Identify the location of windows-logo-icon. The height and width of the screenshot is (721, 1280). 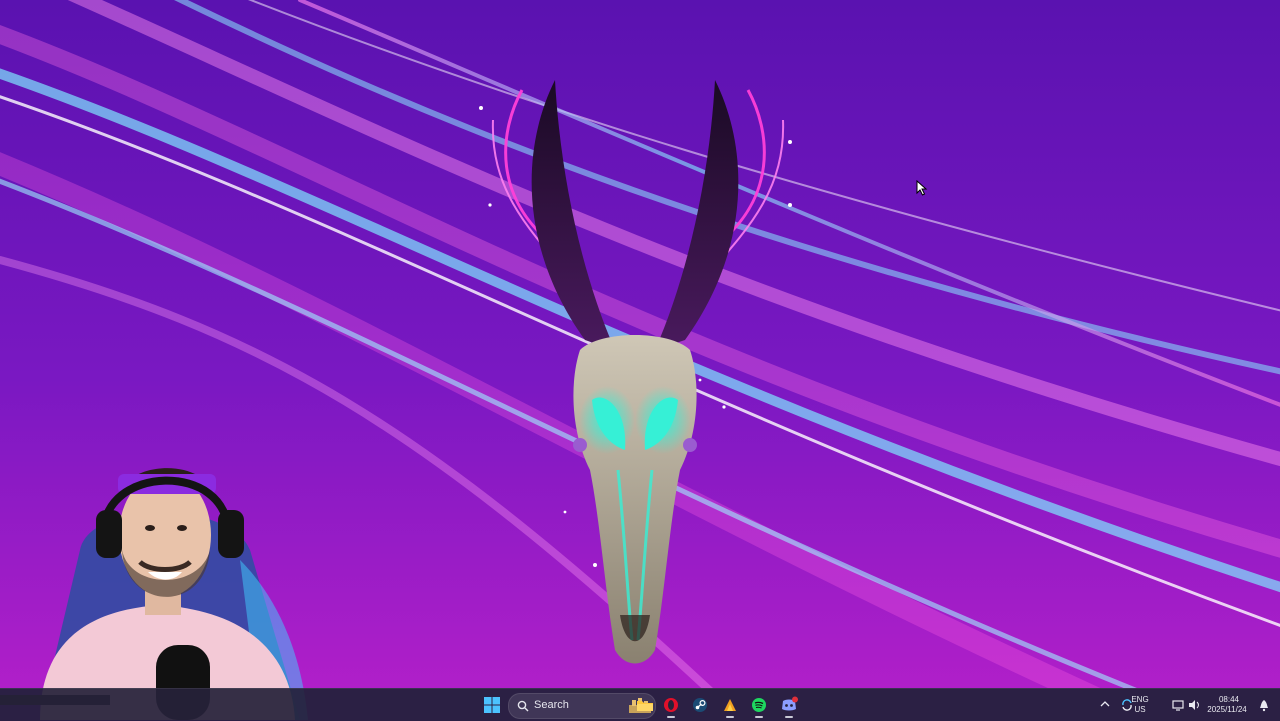
(492, 705).